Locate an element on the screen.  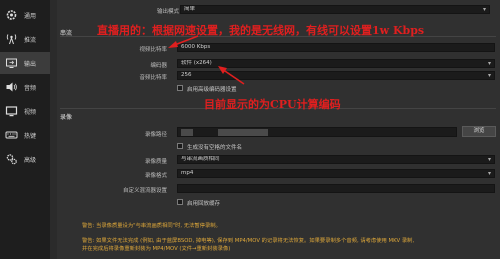
recording-format-select: mp4 is located at coordinates (336, 173).